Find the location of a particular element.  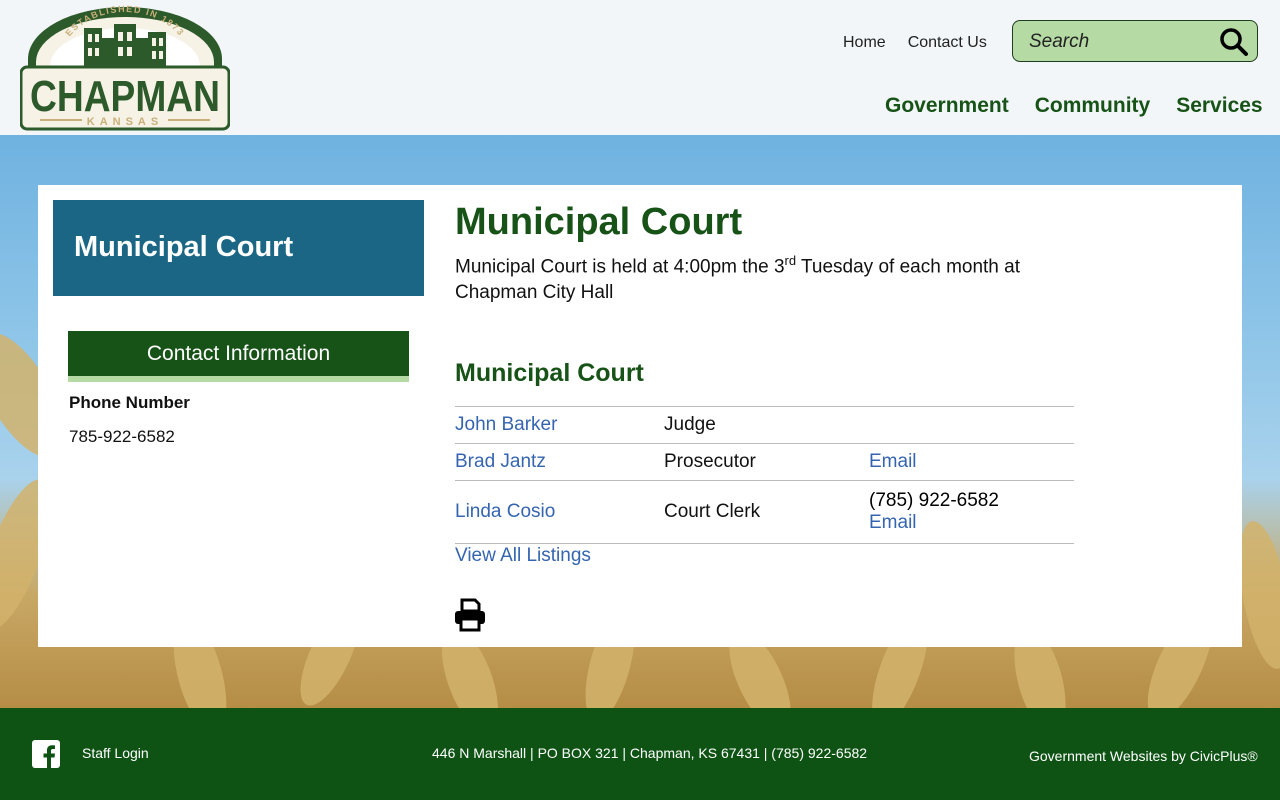

staff-name-link: Linda Cosio is located at coordinates (505, 511).